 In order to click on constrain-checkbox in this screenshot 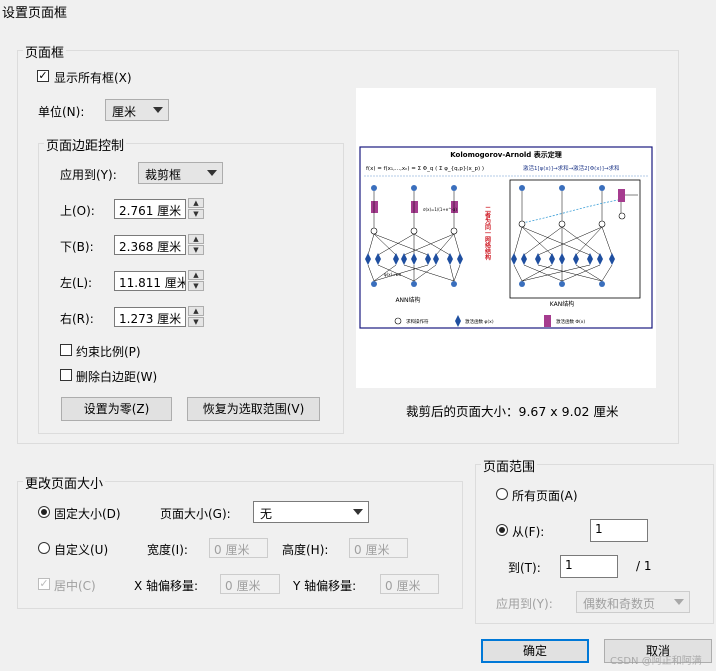, I will do `click(66, 350)`.